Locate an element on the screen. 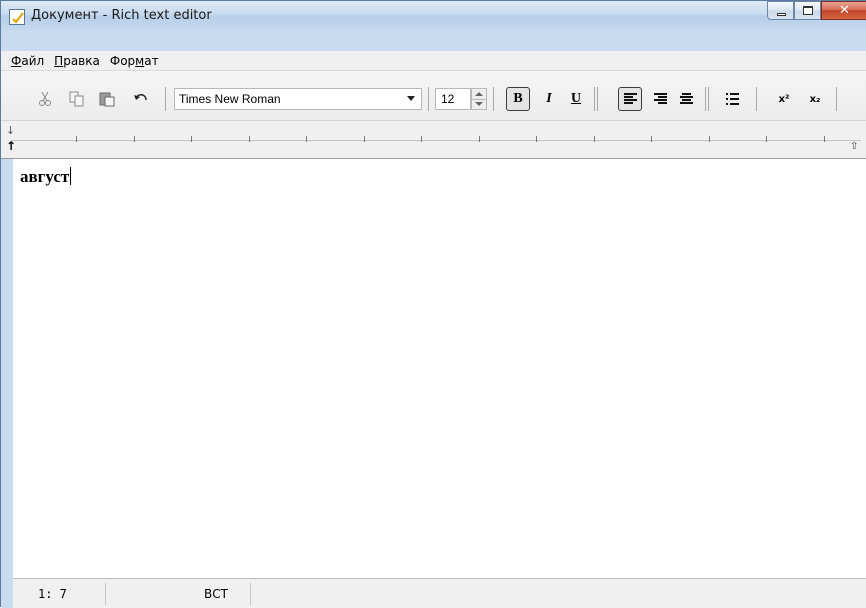 This screenshot has width=866, height=608. align-left-button is located at coordinates (630, 99).